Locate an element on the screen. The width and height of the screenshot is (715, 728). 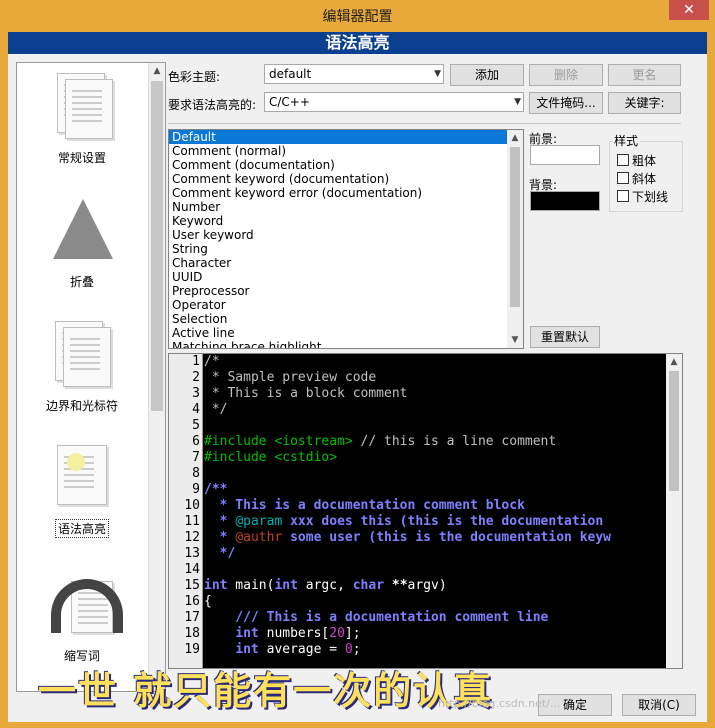
code-token: ]; is located at coordinates (352, 633).